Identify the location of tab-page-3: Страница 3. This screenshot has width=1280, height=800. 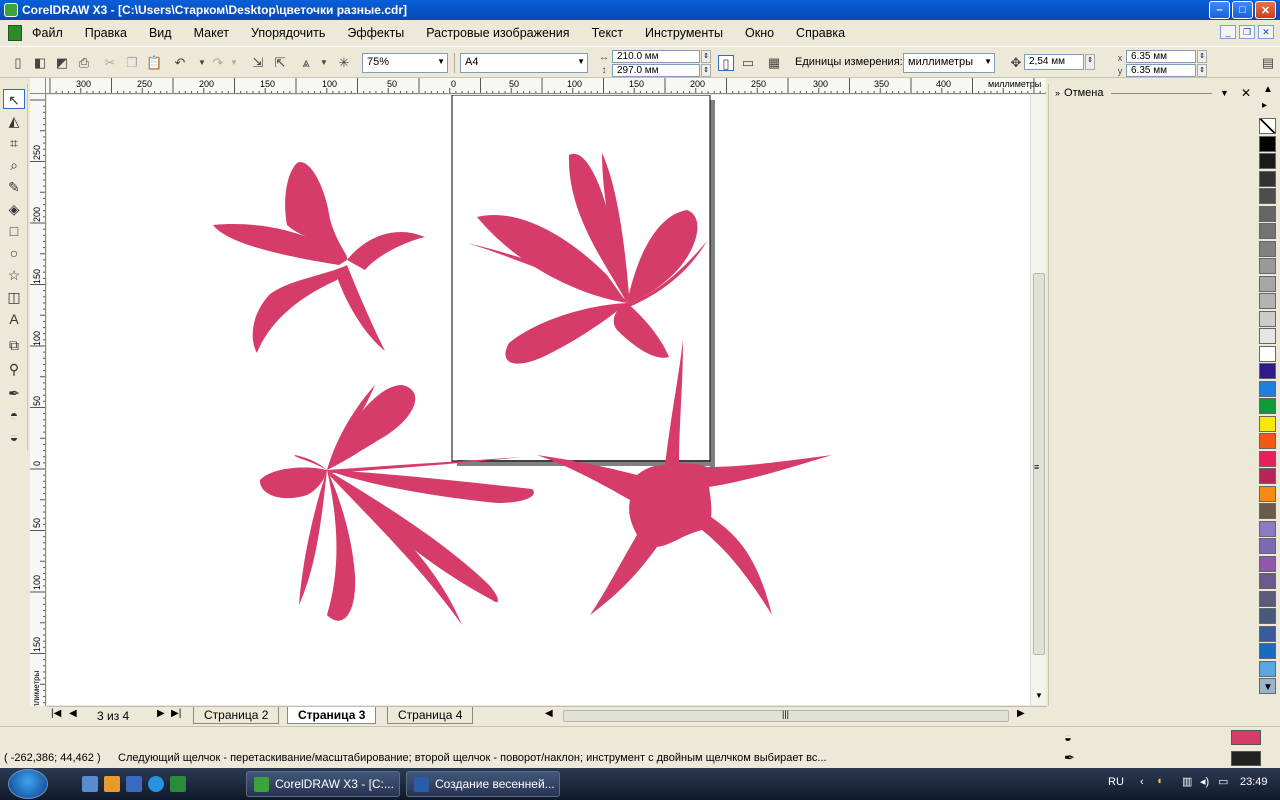
(332, 715).